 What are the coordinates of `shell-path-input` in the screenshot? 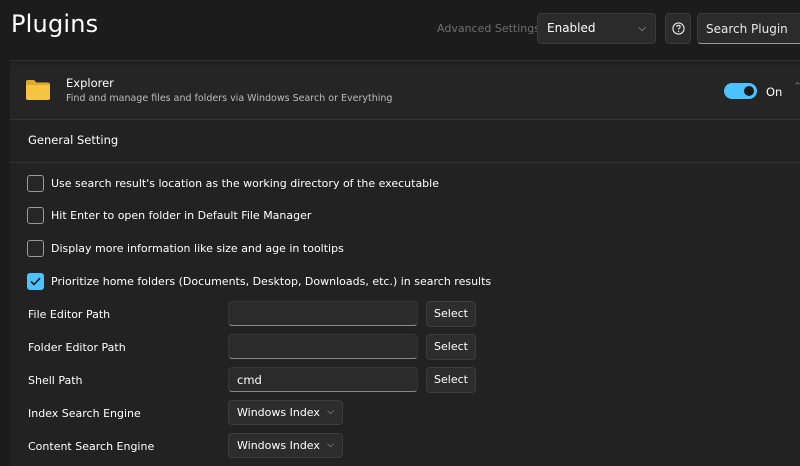 It's located at (323, 379).